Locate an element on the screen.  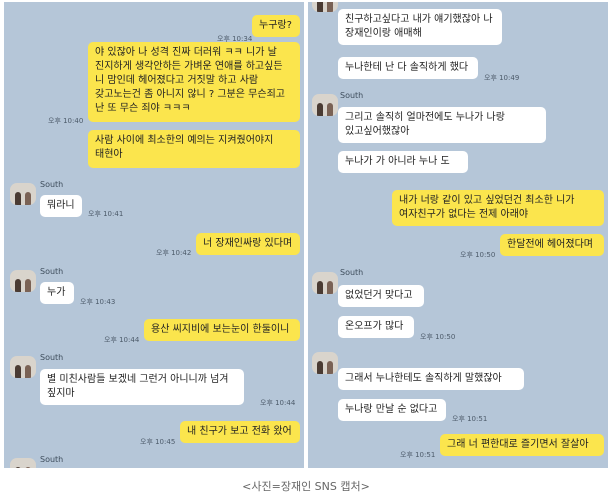
their-message-bubble: 누나가 가 아니라 누나 도 is located at coordinates (403, 162).